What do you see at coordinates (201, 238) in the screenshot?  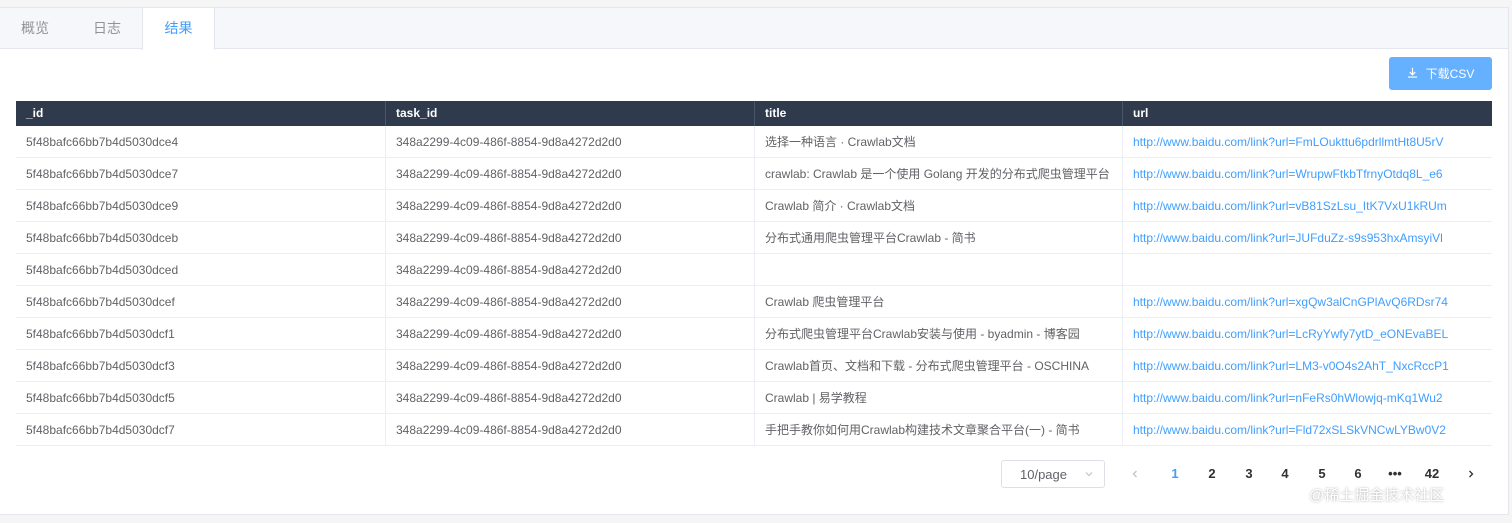 I see `cell-id: 5f48bafc66bb7b4d5030dceb` at bounding box center [201, 238].